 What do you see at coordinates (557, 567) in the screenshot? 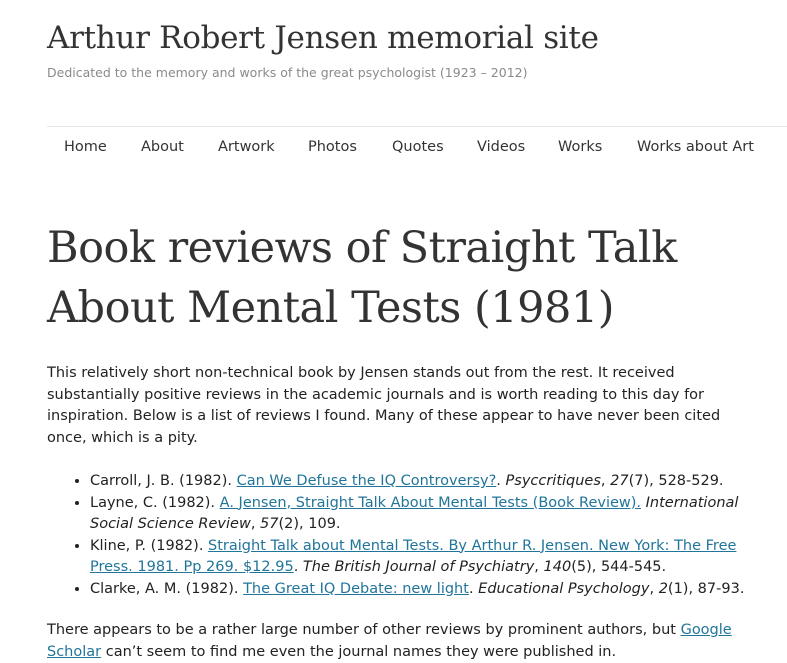
I see `review-volume: 140` at bounding box center [557, 567].